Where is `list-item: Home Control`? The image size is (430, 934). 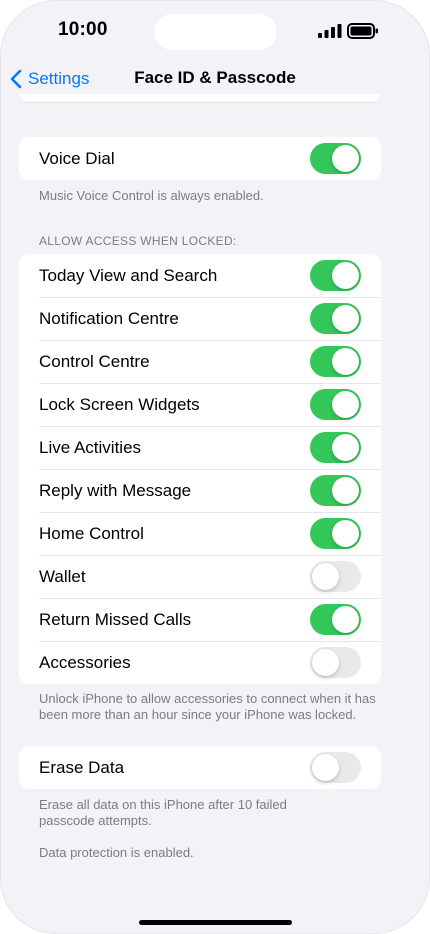 list-item: Home Control is located at coordinates (200, 533).